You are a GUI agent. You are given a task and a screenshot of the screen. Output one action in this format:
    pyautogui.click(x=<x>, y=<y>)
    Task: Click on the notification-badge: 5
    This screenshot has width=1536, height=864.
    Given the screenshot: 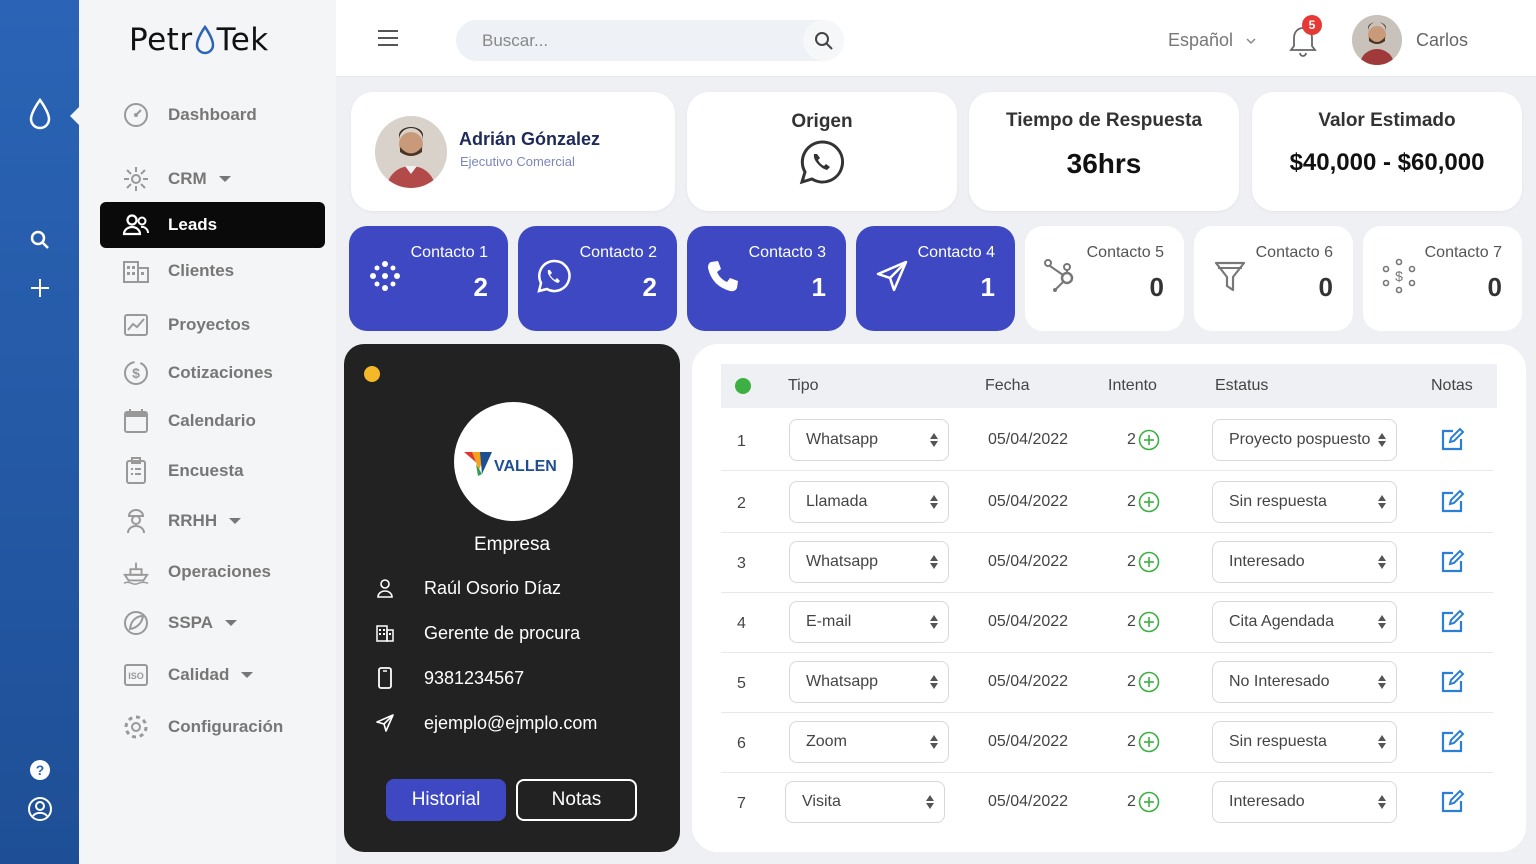 What is the action you would take?
    pyautogui.click(x=1312, y=25)
    